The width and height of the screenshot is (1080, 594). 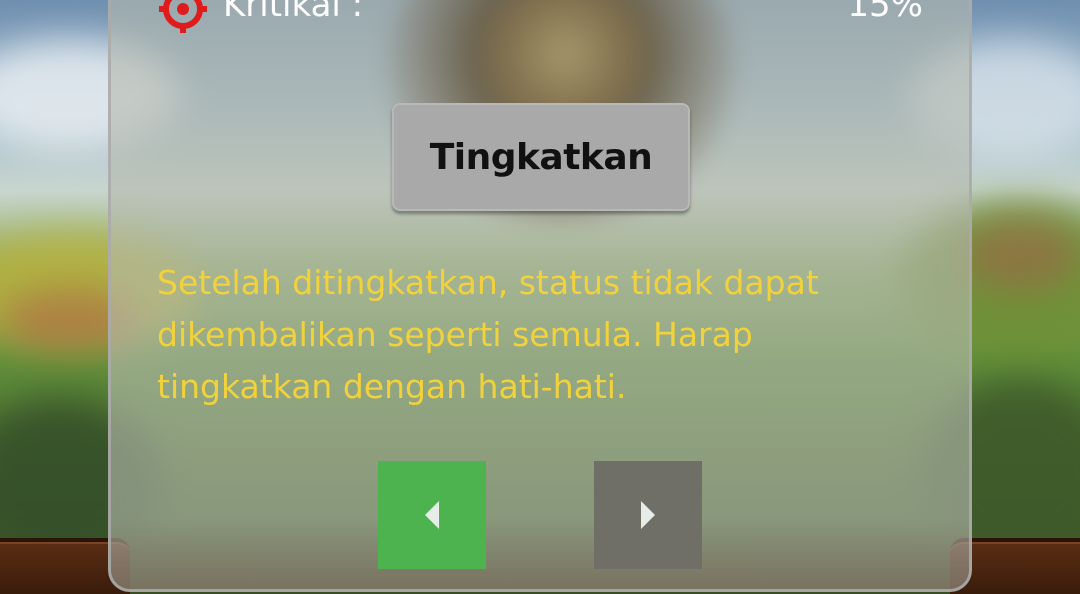 What do you see at coordinates (1020, 255) in the screenshot?
I see `background-flowers` at bounding box center [1020, 255].